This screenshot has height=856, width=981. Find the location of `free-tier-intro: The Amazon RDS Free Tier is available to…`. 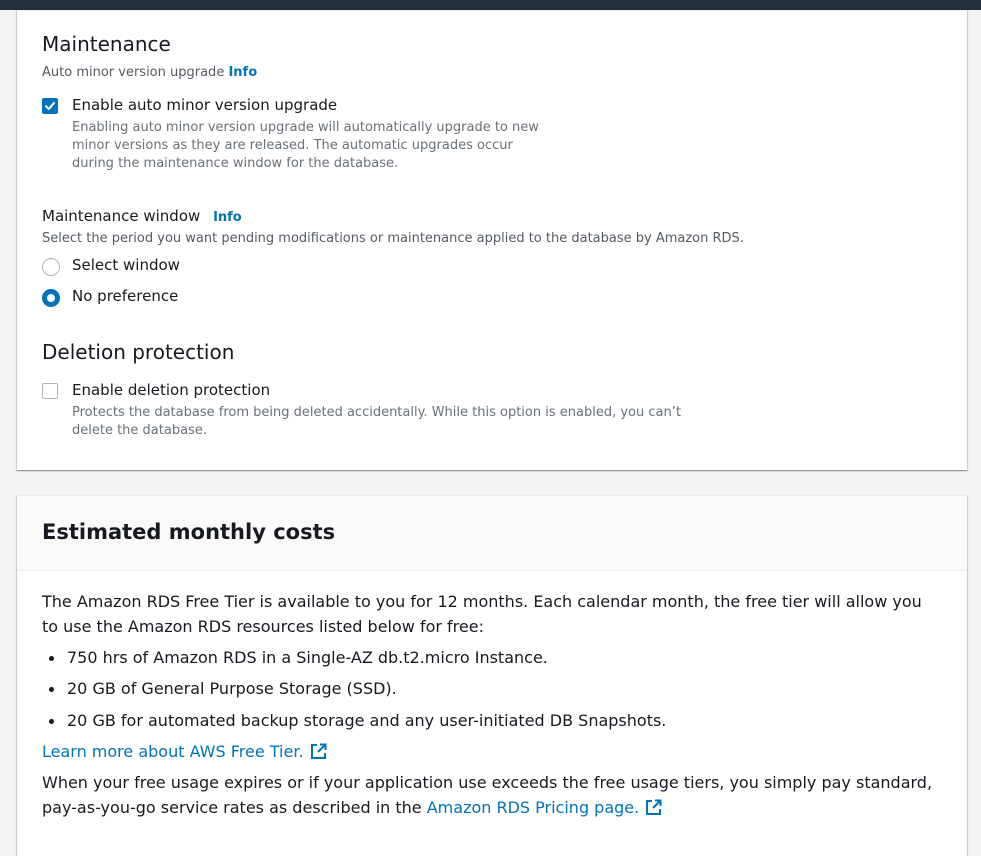

free-tier-intro: The Amazon RDS Free Tier is available to… is located at coordinates (482, 614).